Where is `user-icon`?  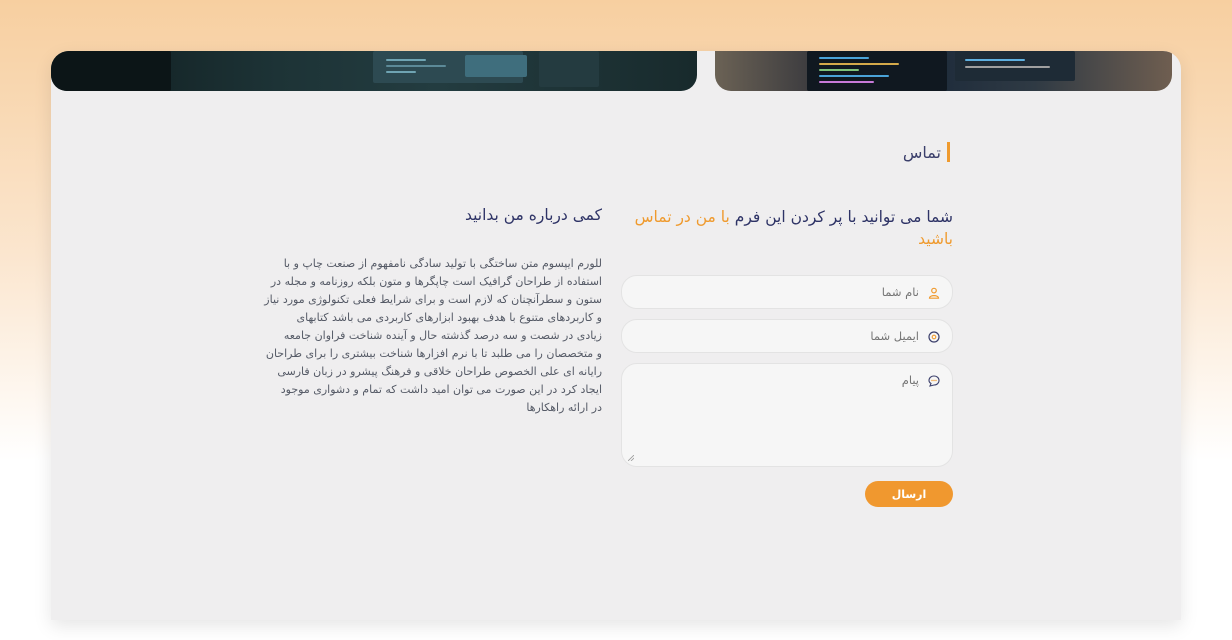 user-icon is located at coordinates (934, 293).